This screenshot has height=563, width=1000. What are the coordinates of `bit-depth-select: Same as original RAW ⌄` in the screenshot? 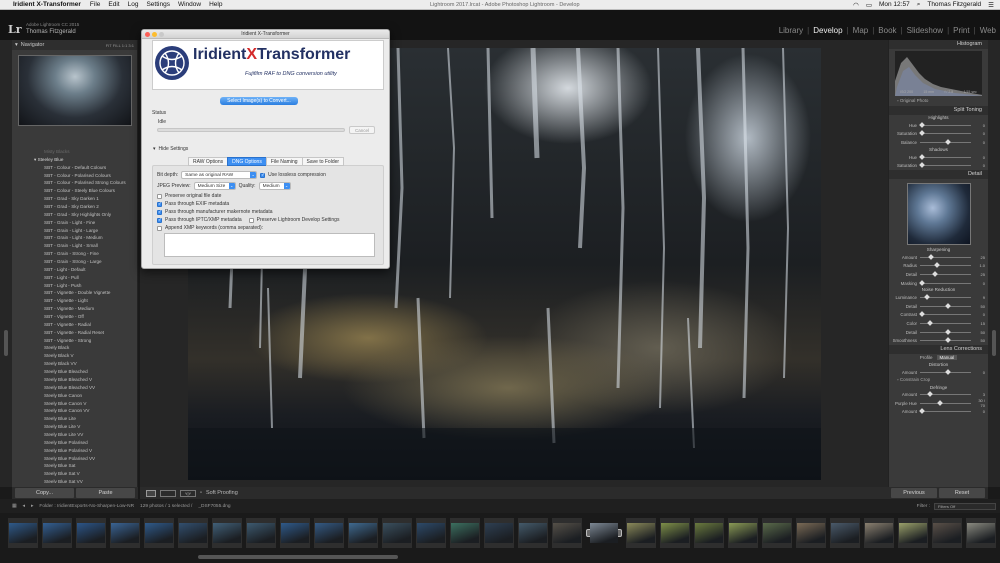 It's located at (219, 175).